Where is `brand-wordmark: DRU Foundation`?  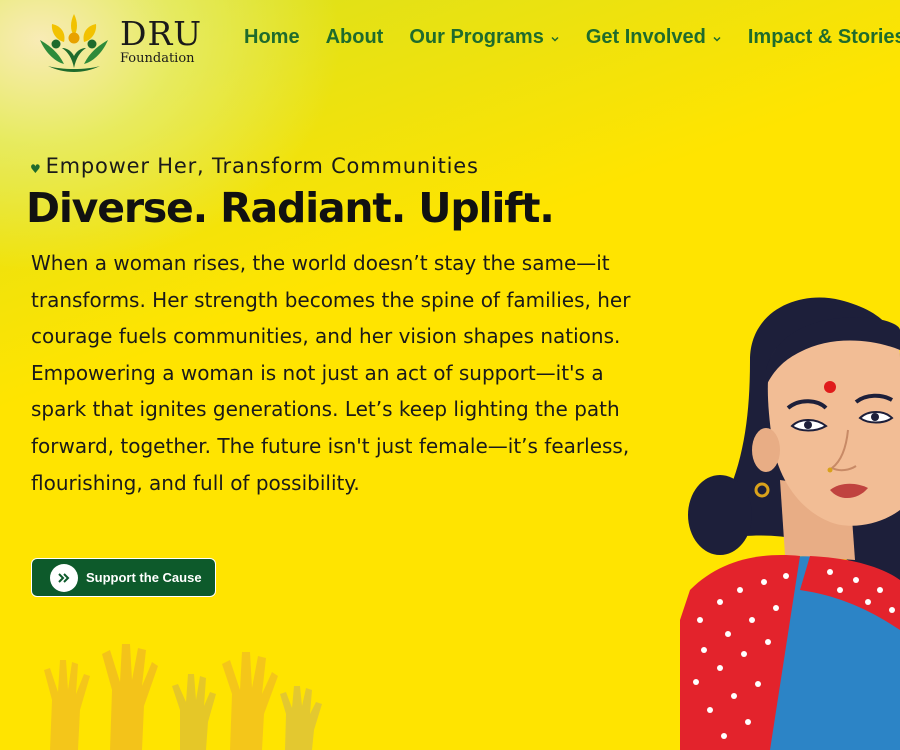
brand-wordmark: DRU Foundation is located at coordinates (161, 41).